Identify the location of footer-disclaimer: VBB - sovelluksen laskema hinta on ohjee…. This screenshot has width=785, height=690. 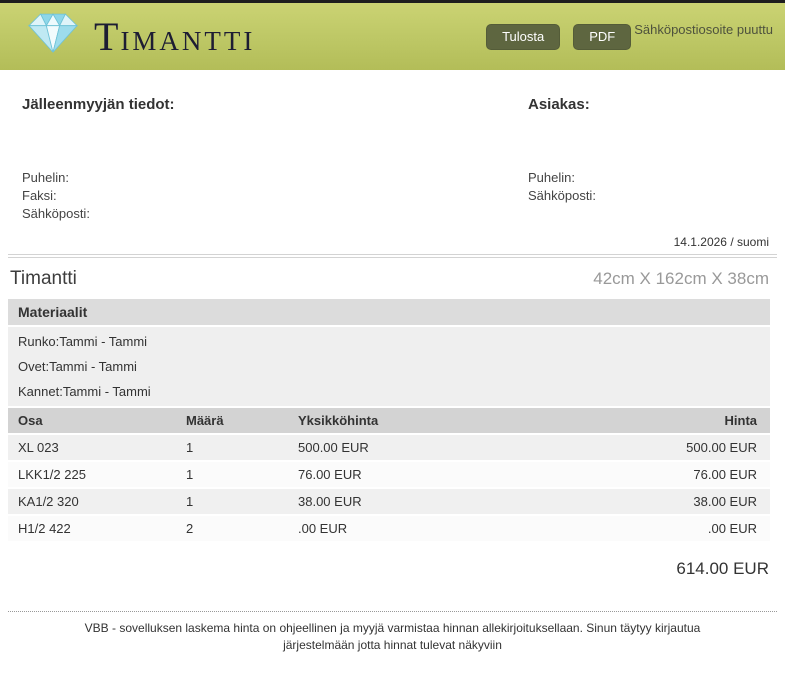
(392, 632).